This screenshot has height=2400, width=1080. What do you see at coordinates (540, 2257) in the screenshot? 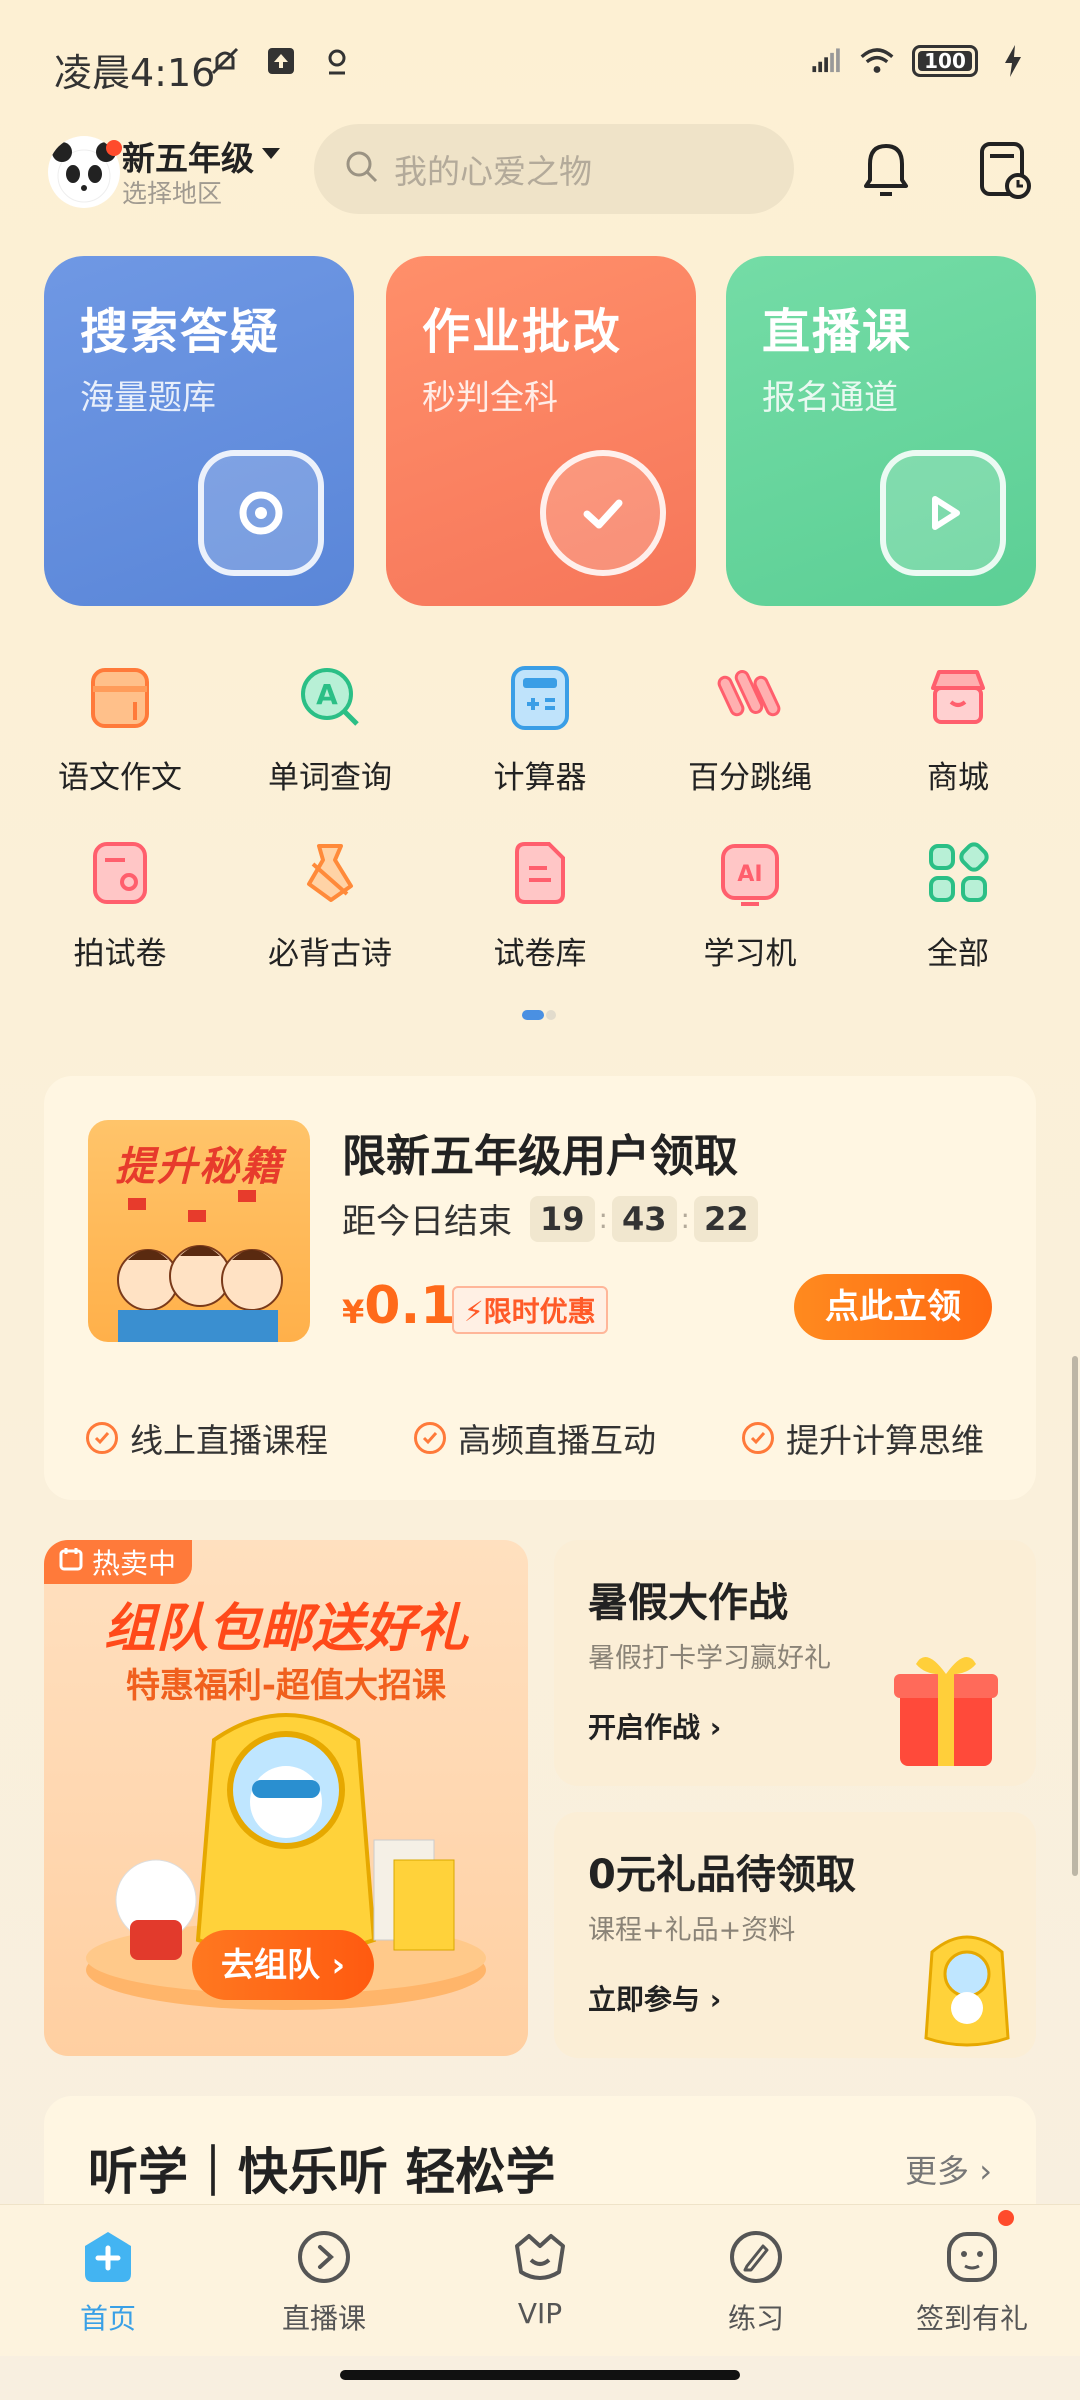
I see `vip-icon` at bounding box center [540, 2257].